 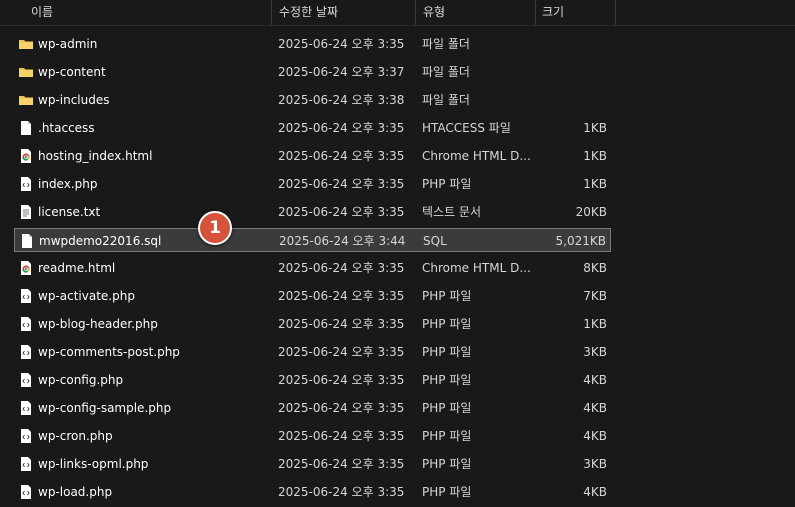 I want to click on file-name: readme.html, so click(x=77, y=268).